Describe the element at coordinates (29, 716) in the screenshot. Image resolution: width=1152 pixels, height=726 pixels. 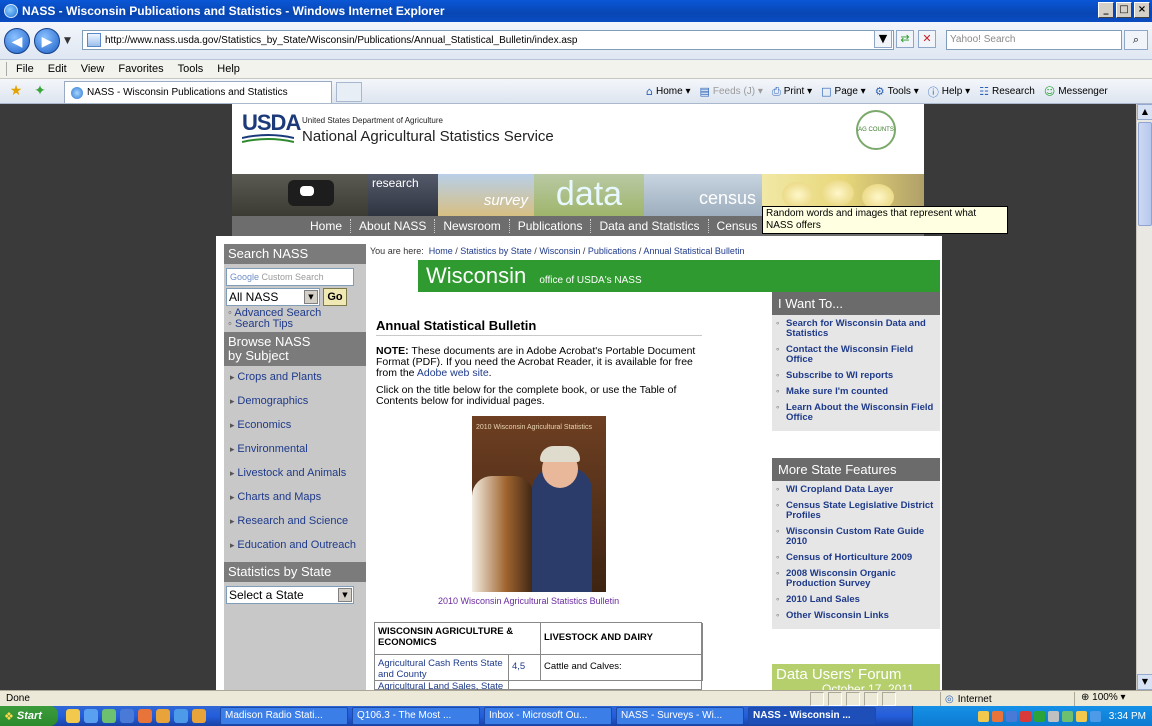
I see `start-button: ❖ Start` at that location.